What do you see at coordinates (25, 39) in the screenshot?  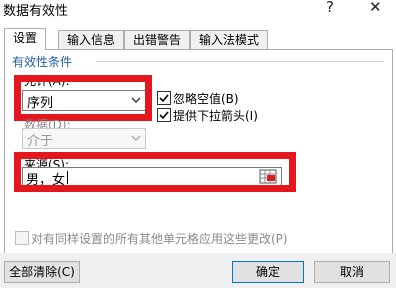 I see `tab-settings: 设置` at bounding box center [25, 39].